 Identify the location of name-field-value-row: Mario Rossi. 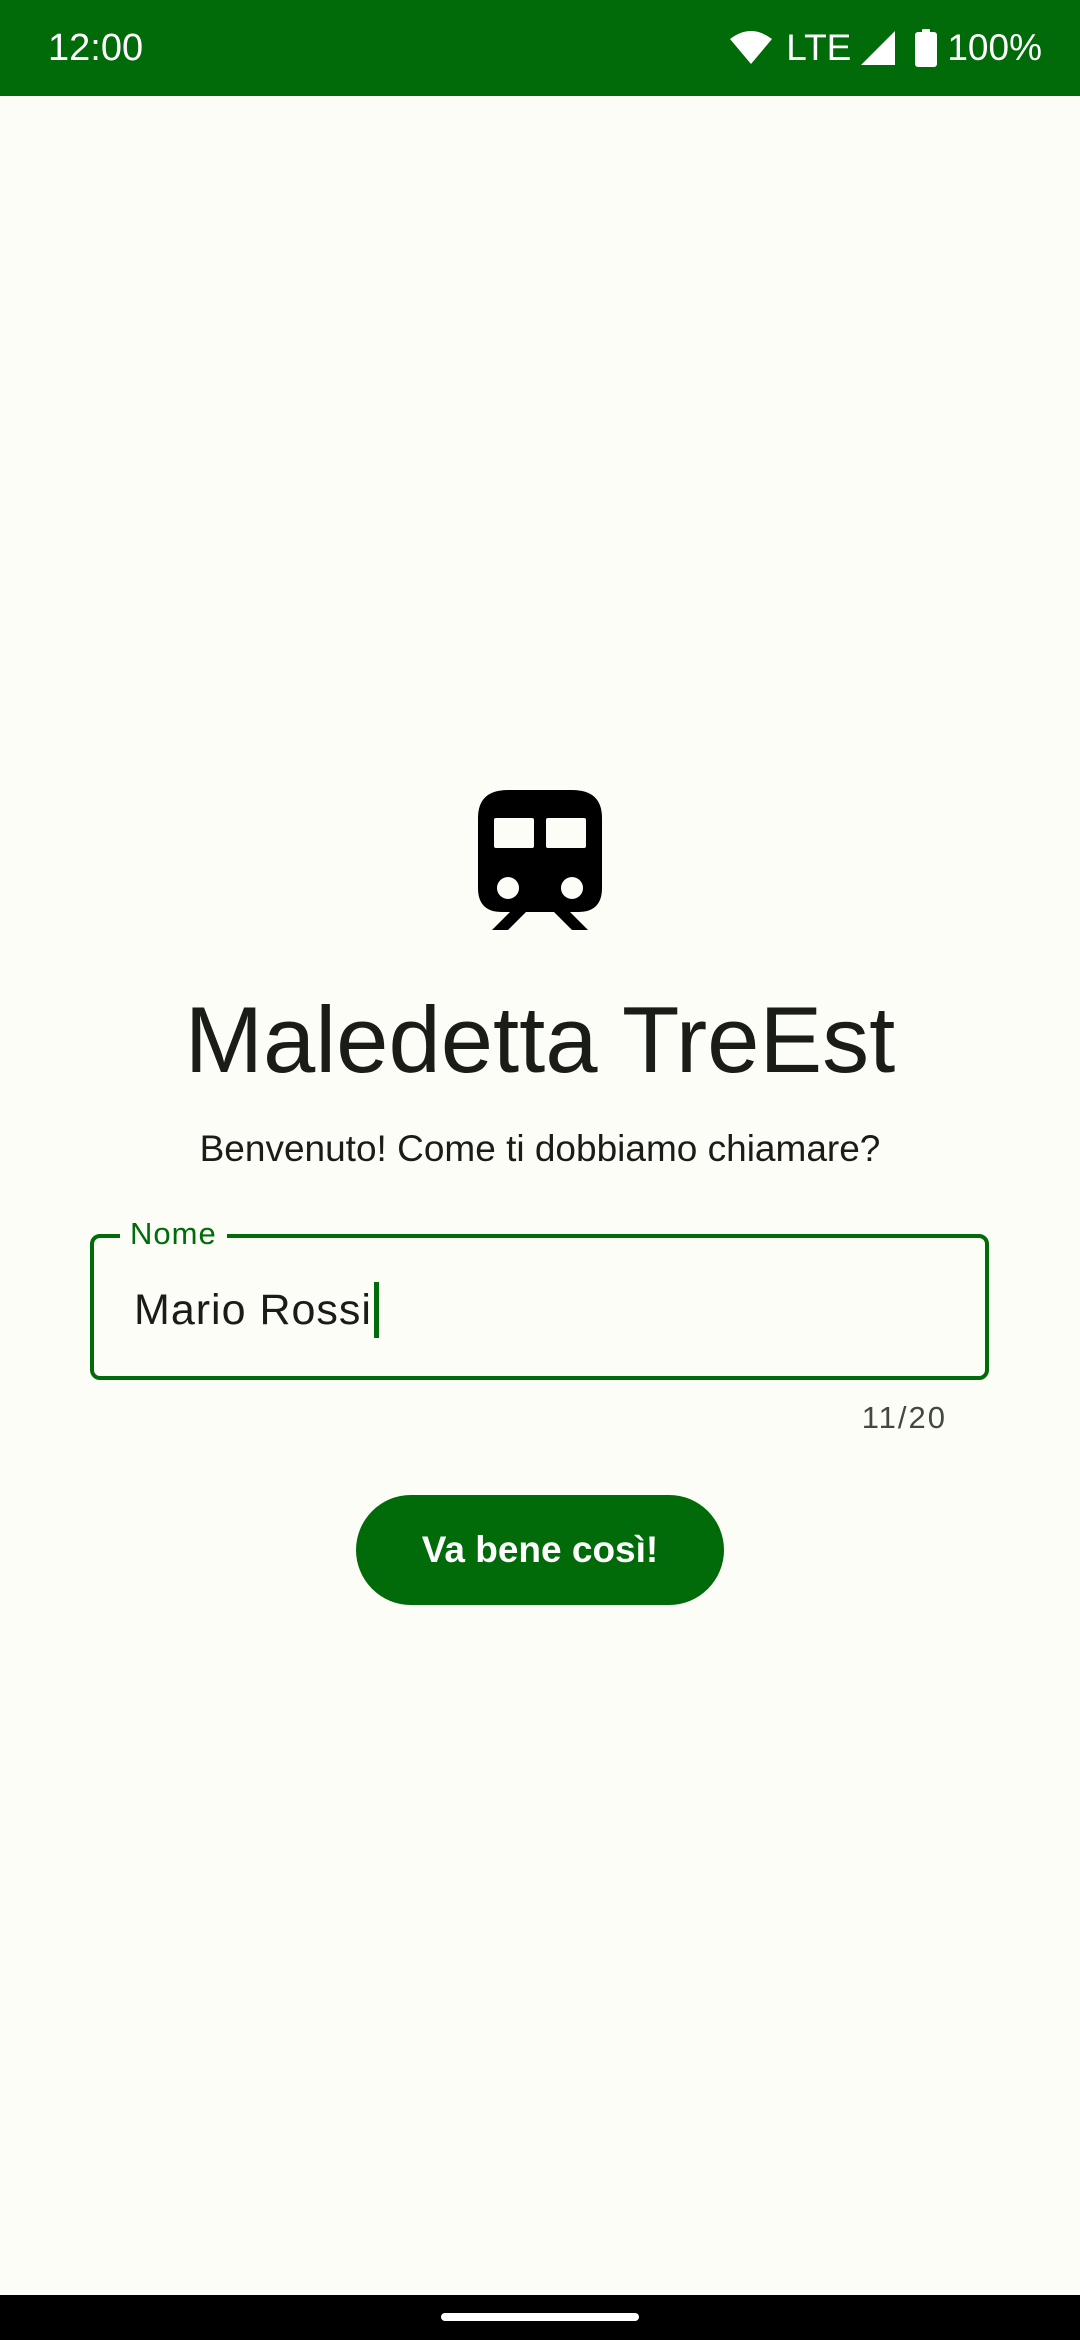
(256, 1310).